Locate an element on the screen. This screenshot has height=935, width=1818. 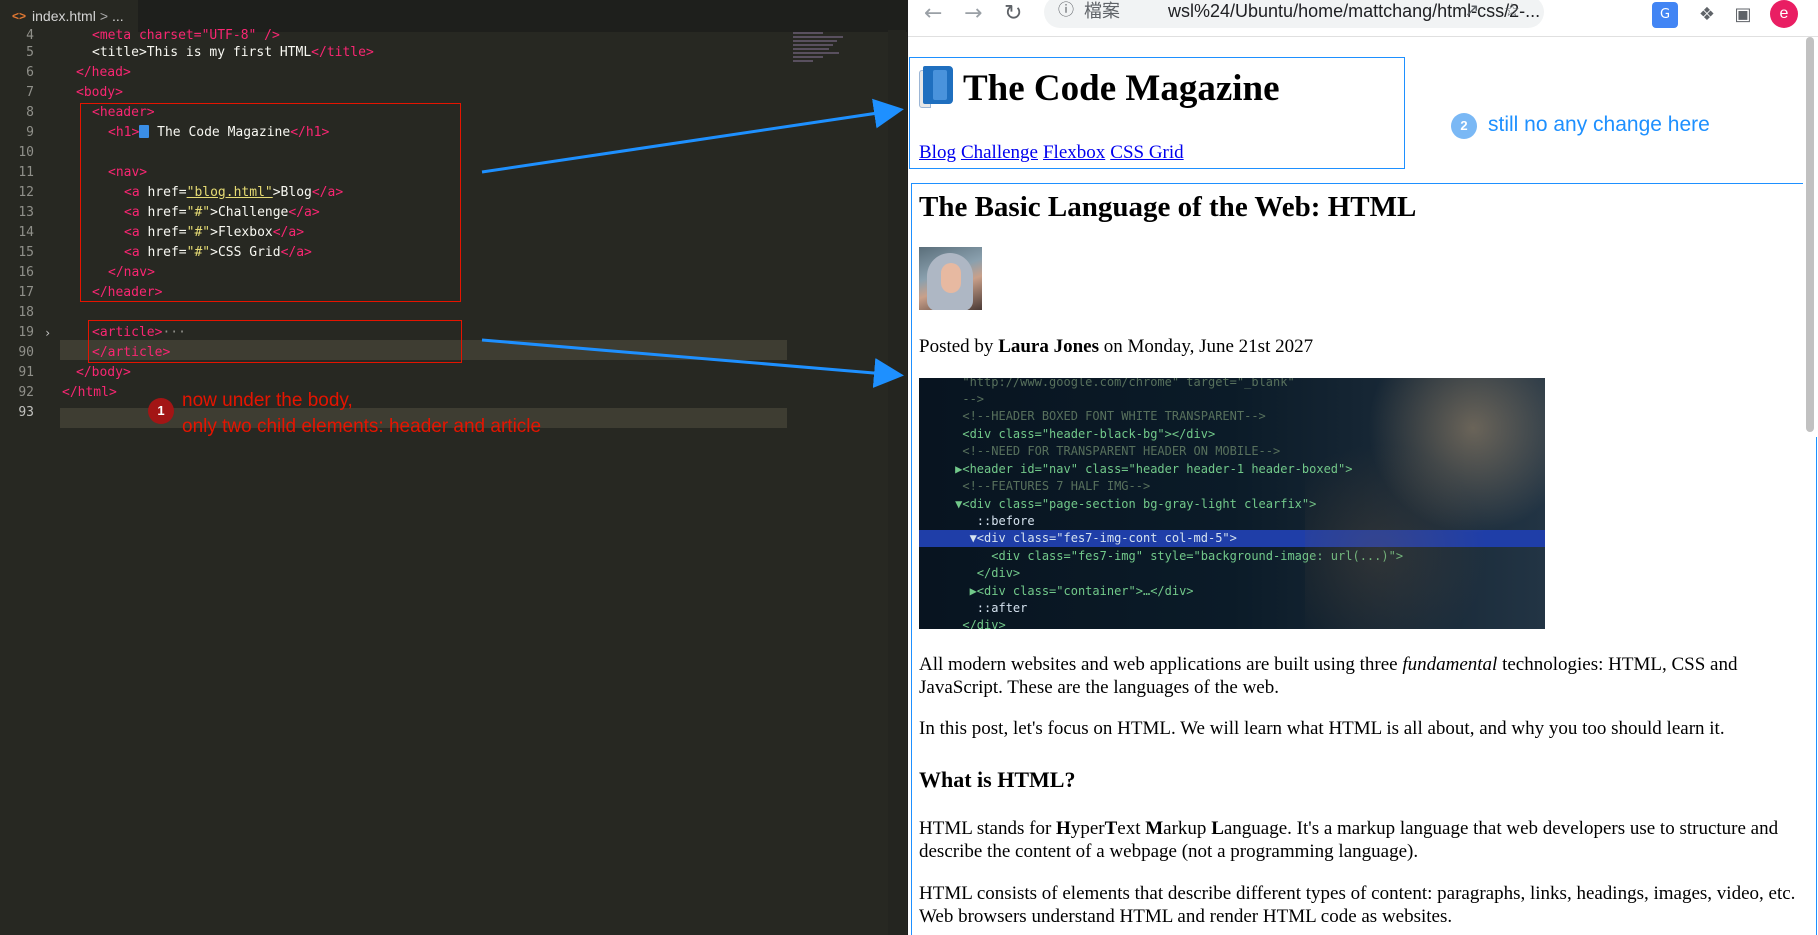
code-tag: <title> is located at coordinates (119, 52).